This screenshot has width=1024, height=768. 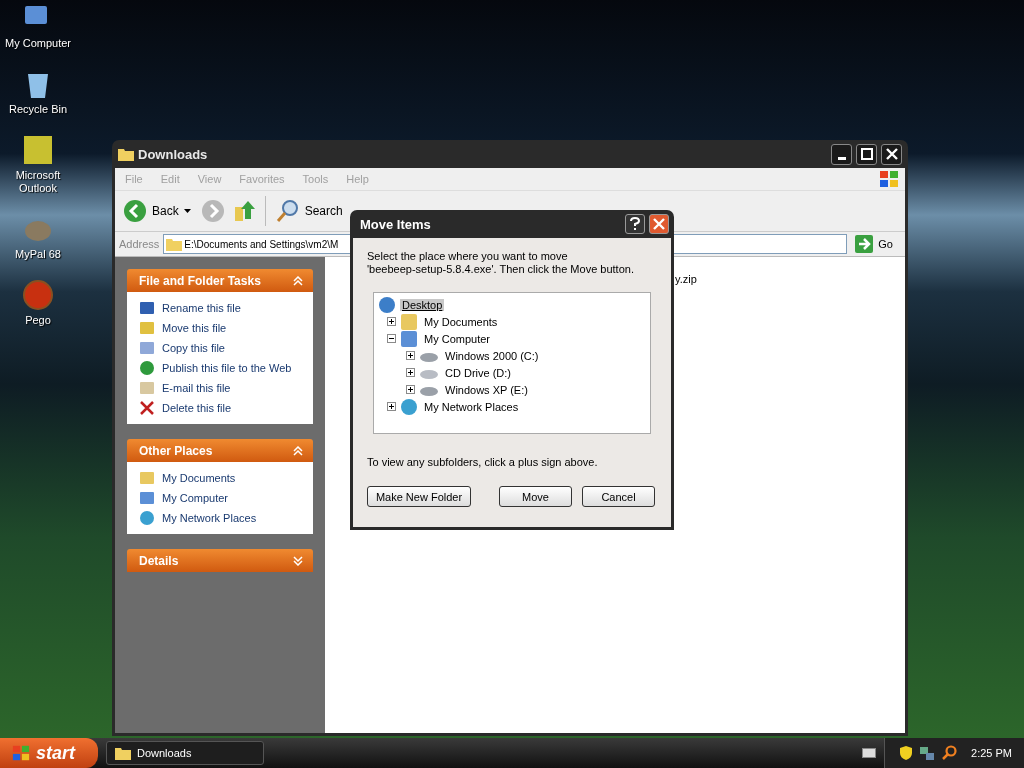 What do you see at coordinates (841, 158) in the screenshot?
I see `minimize-icon` at bounding box center [841, 158].